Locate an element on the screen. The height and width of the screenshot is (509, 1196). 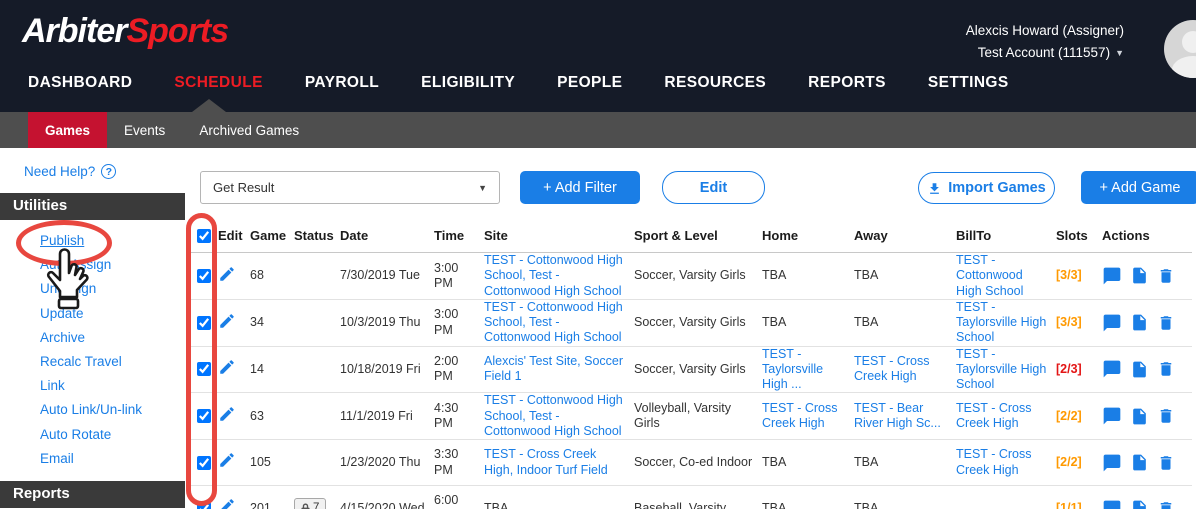
col-slots: Slots is located at coordinates (1072, 235).